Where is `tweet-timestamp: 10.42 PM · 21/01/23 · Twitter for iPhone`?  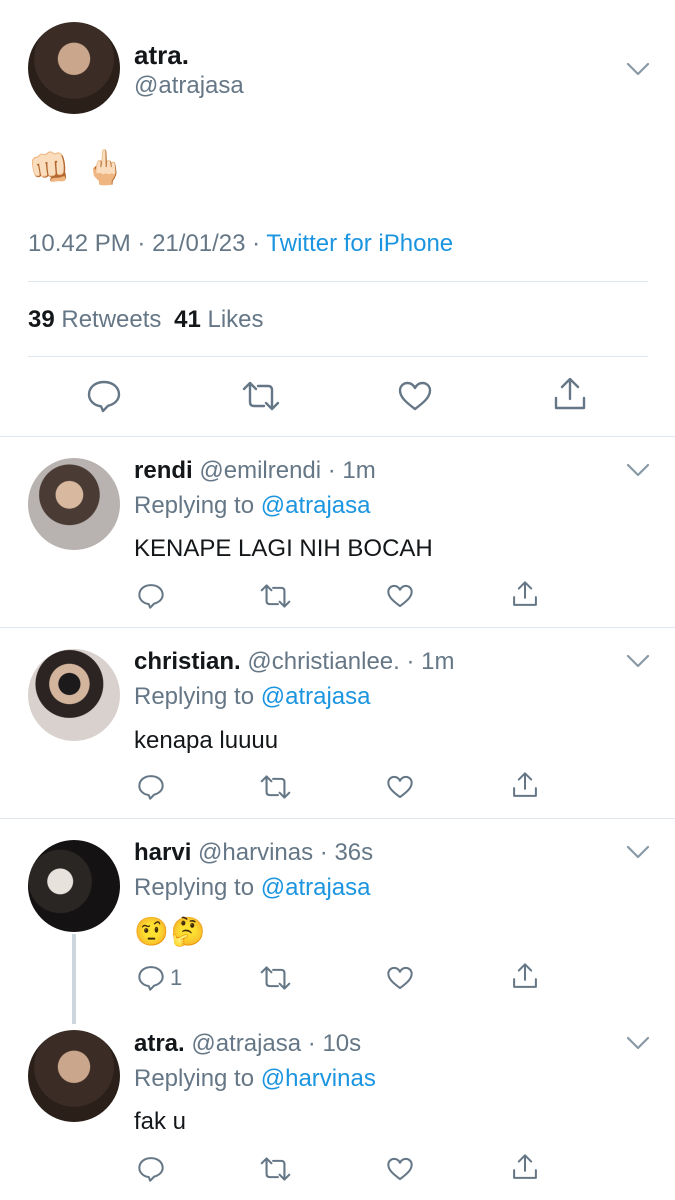 tweet-timestamp: 10.42 PM · 21/01/23 · Twitter for iPhone is located at coordinates (241, 243).